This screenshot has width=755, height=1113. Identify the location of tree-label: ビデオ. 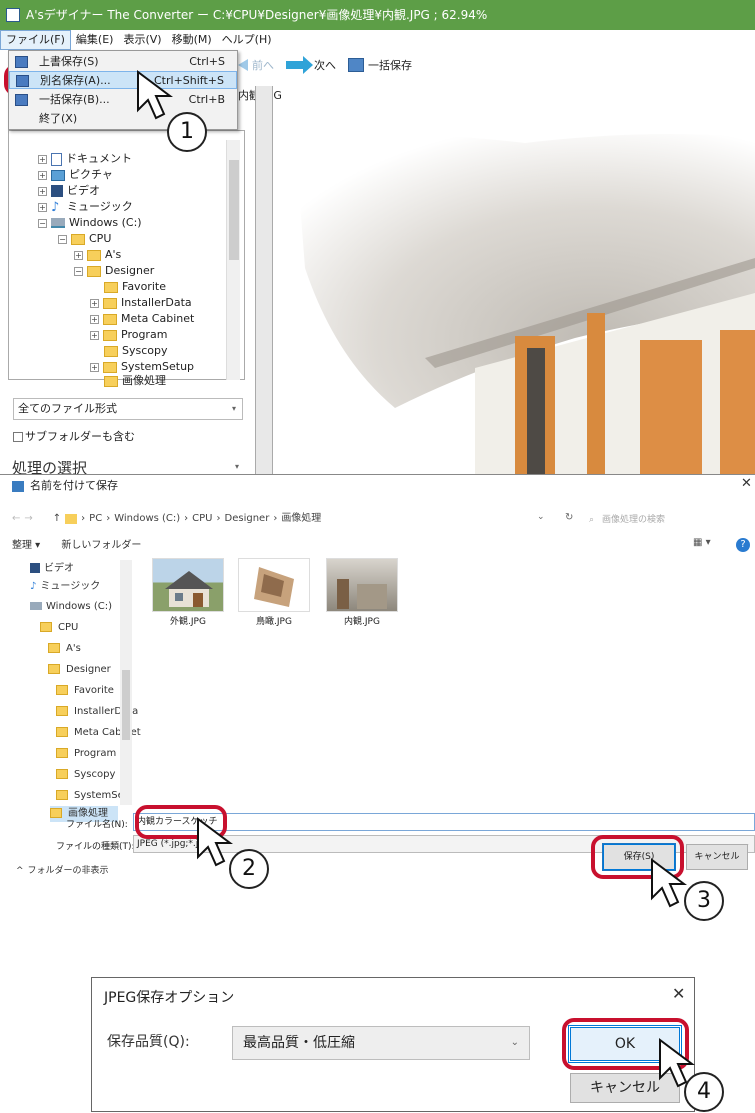
(83, 190).